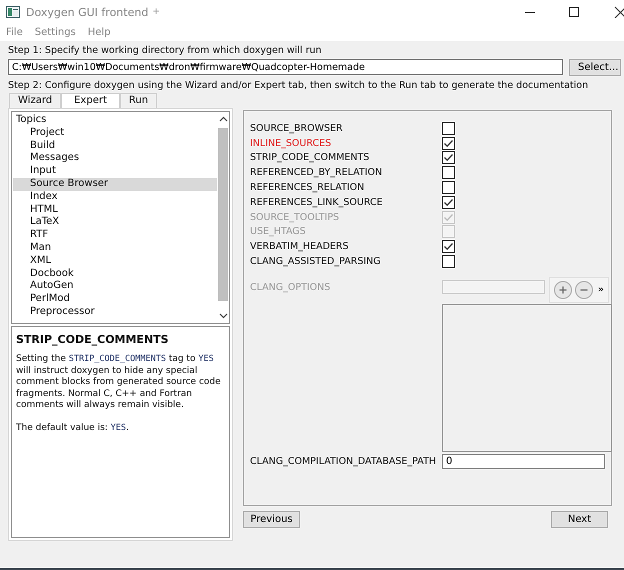 The width and height of the screenshot is (624, 570). I want to click on step-label: Step 1: Specify the working directory from which doxygen will run, so click(165, 50).